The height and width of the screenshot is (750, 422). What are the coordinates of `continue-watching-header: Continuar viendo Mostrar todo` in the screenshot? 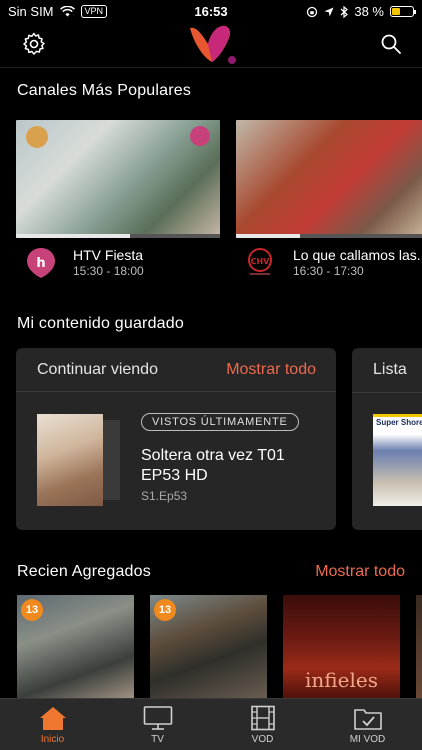 It's located at (176, 370).